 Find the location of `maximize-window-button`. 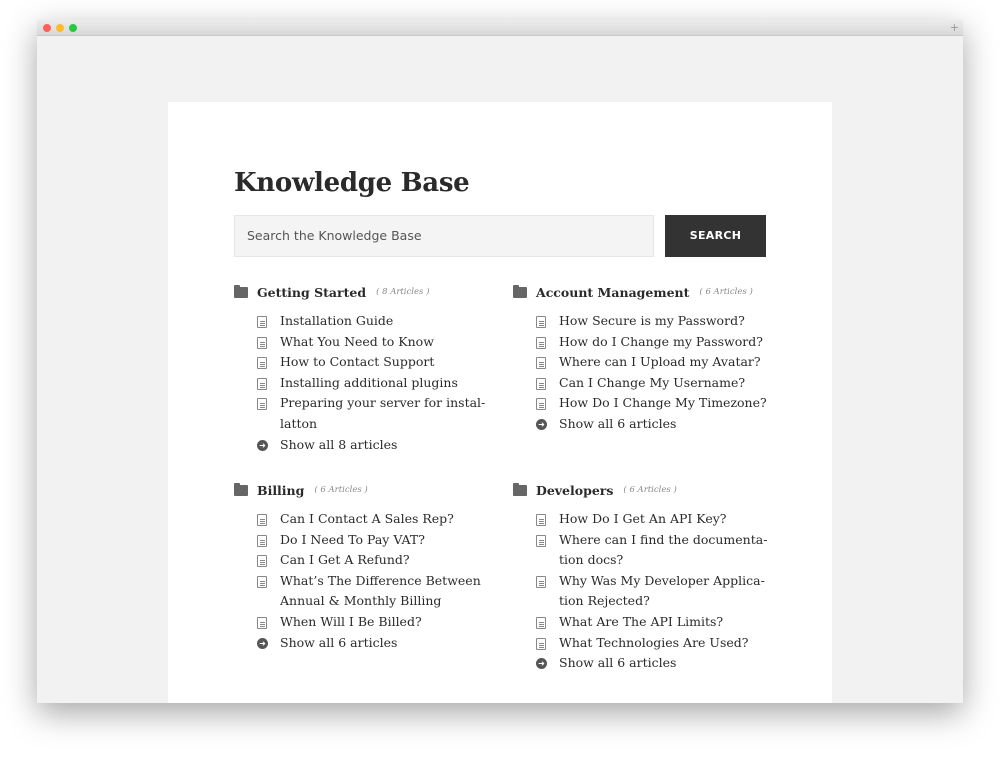

maximize-window-button is located at coordinates (73, 28).